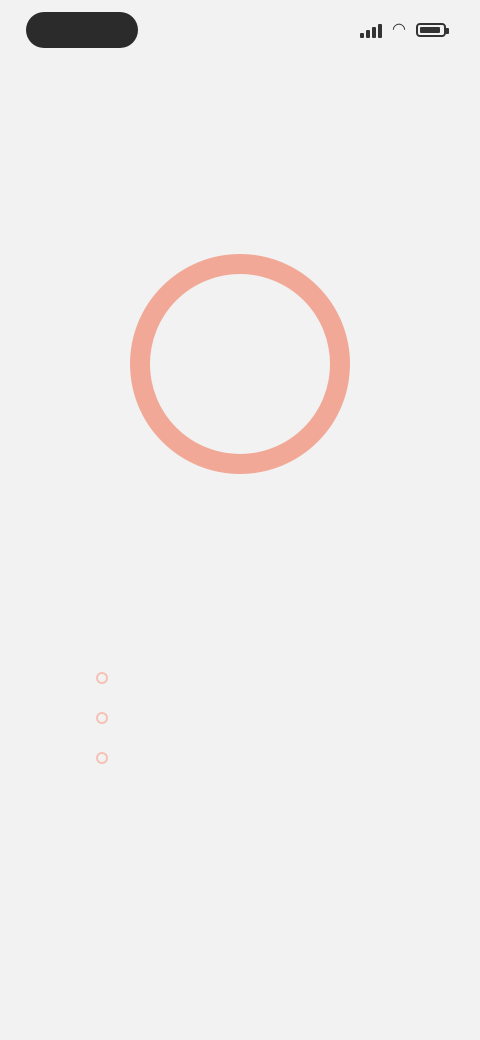  Describe the element at coordinates (240, 32) in the screenshot. I see `status-bar: ◠` at that location.